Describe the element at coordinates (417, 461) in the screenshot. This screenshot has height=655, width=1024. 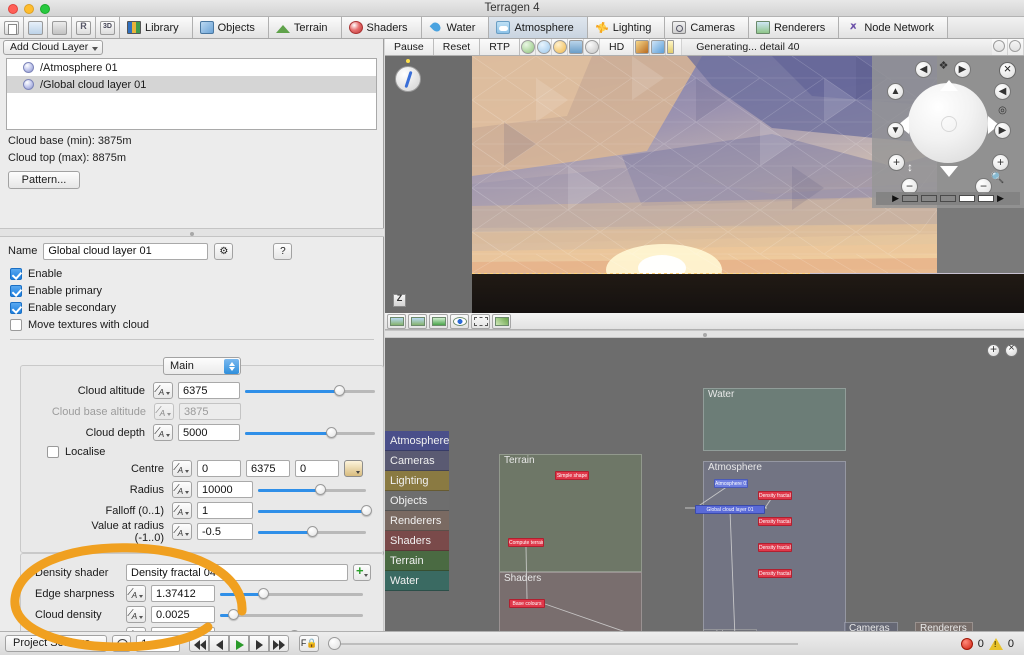
I see `category-cameras: Cameras` at that location.